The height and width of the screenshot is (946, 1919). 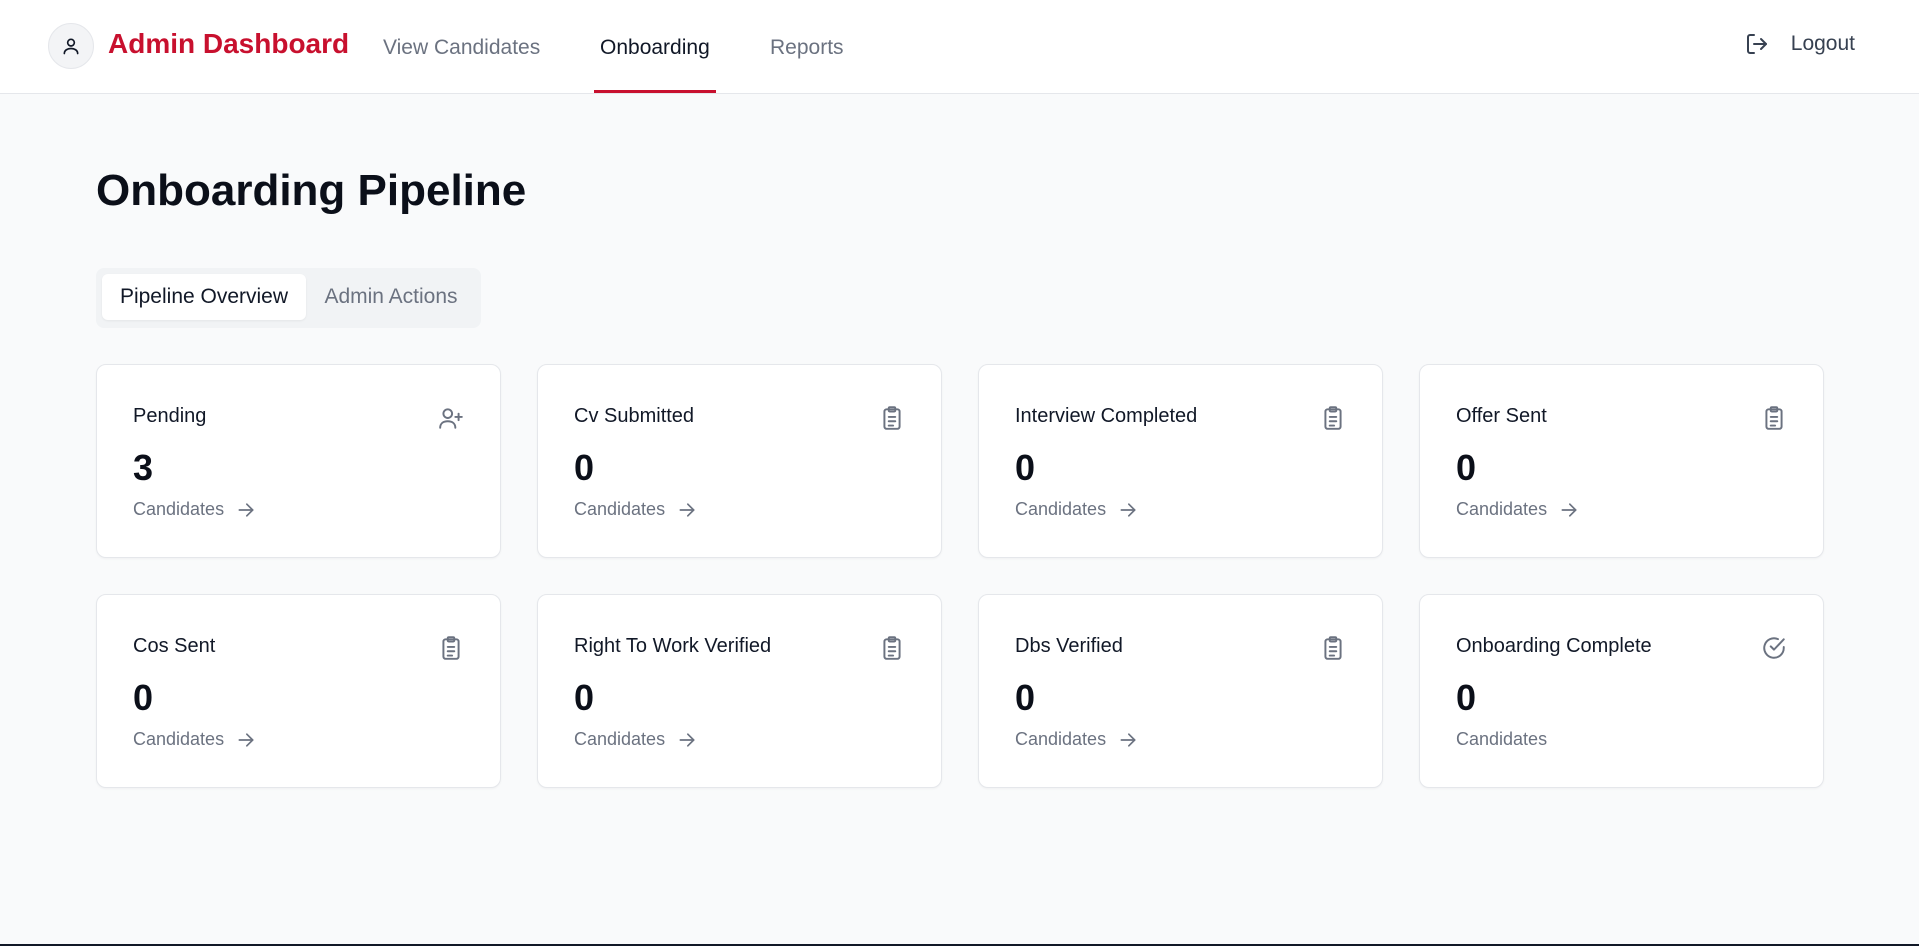 What do you see at coordinates (1180, 461) in the screenshot?
I see `stage-card-interview-completed: Interview Completed 0 Candidates` at bounding box center [1180, 461].